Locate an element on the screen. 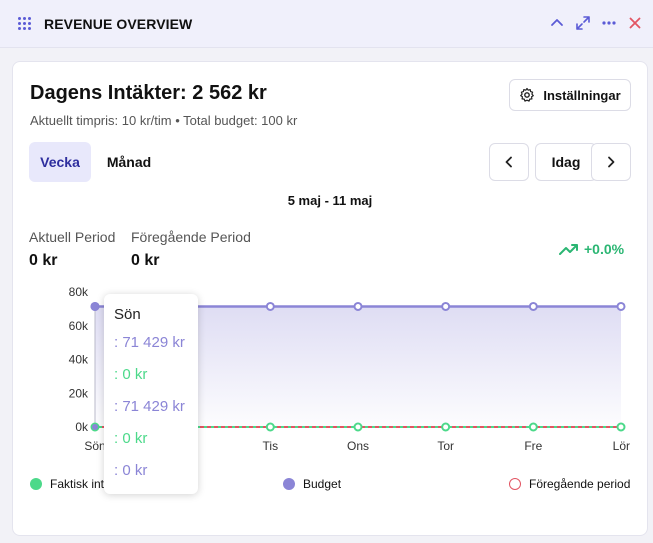 The width and height of the screenshot is (653, 543). collapse-icon is located at coordinates (557, 23).